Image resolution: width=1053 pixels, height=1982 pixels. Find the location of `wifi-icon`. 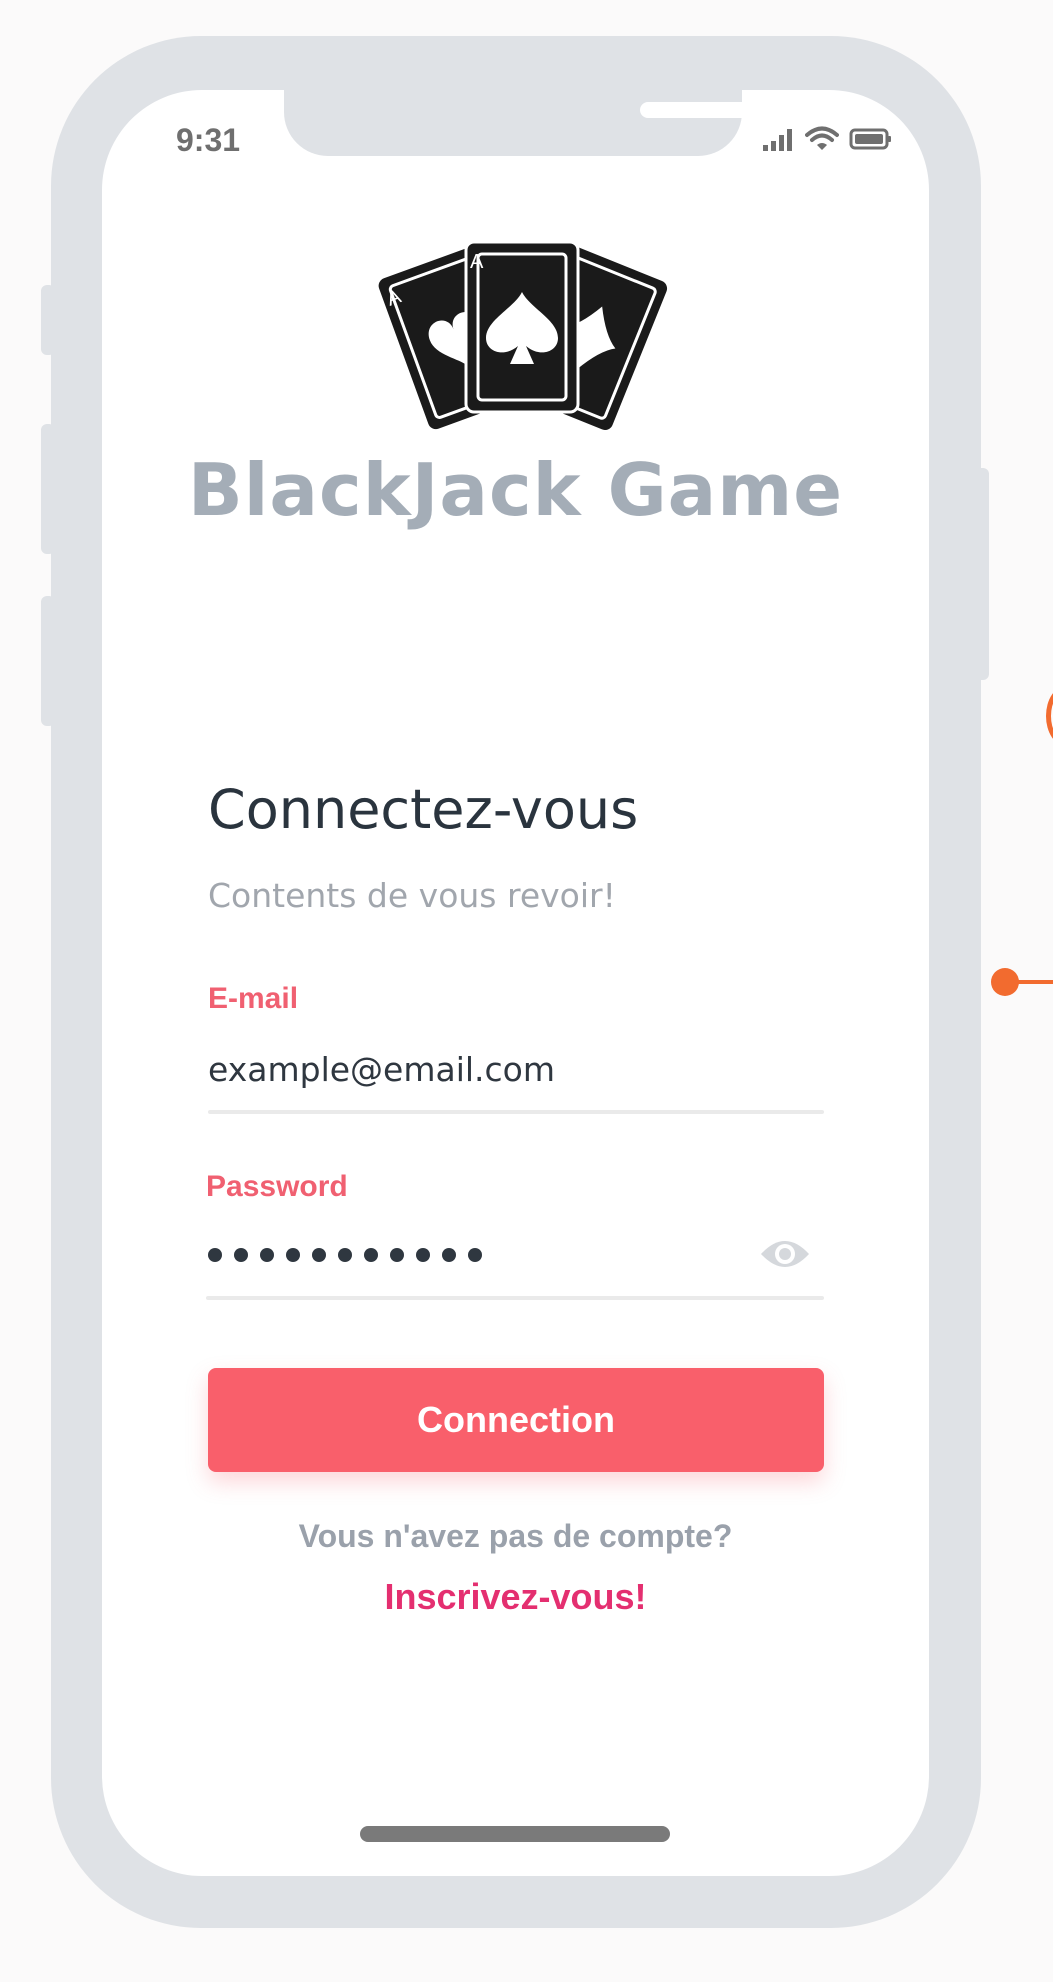

wifi-icon is located at coordinates (822, 138).